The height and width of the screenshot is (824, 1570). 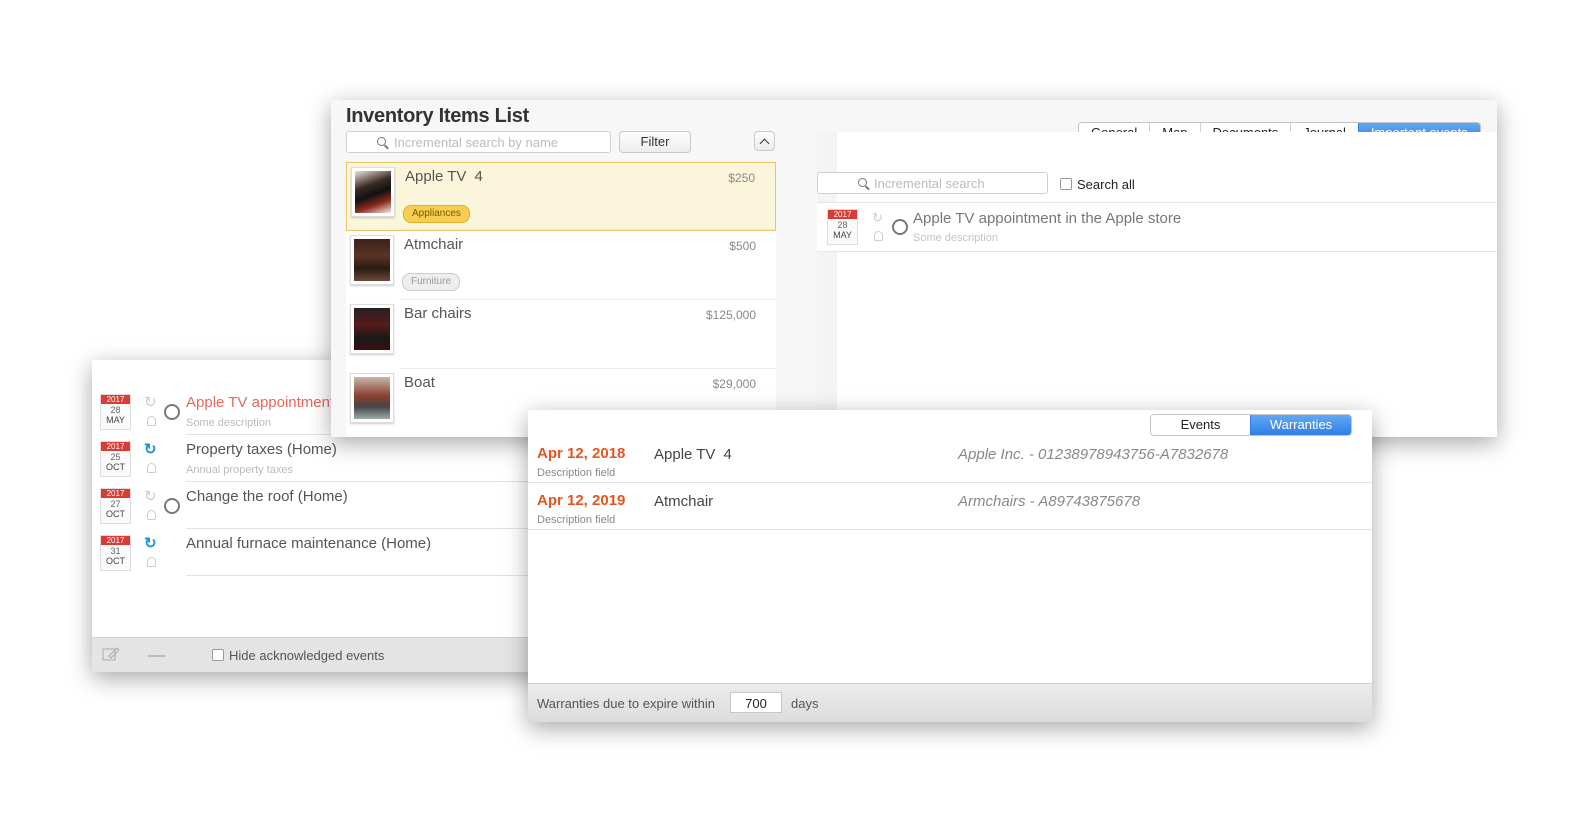 I want to click on search-input: Incremental search by name, so click(x=478, y=142).